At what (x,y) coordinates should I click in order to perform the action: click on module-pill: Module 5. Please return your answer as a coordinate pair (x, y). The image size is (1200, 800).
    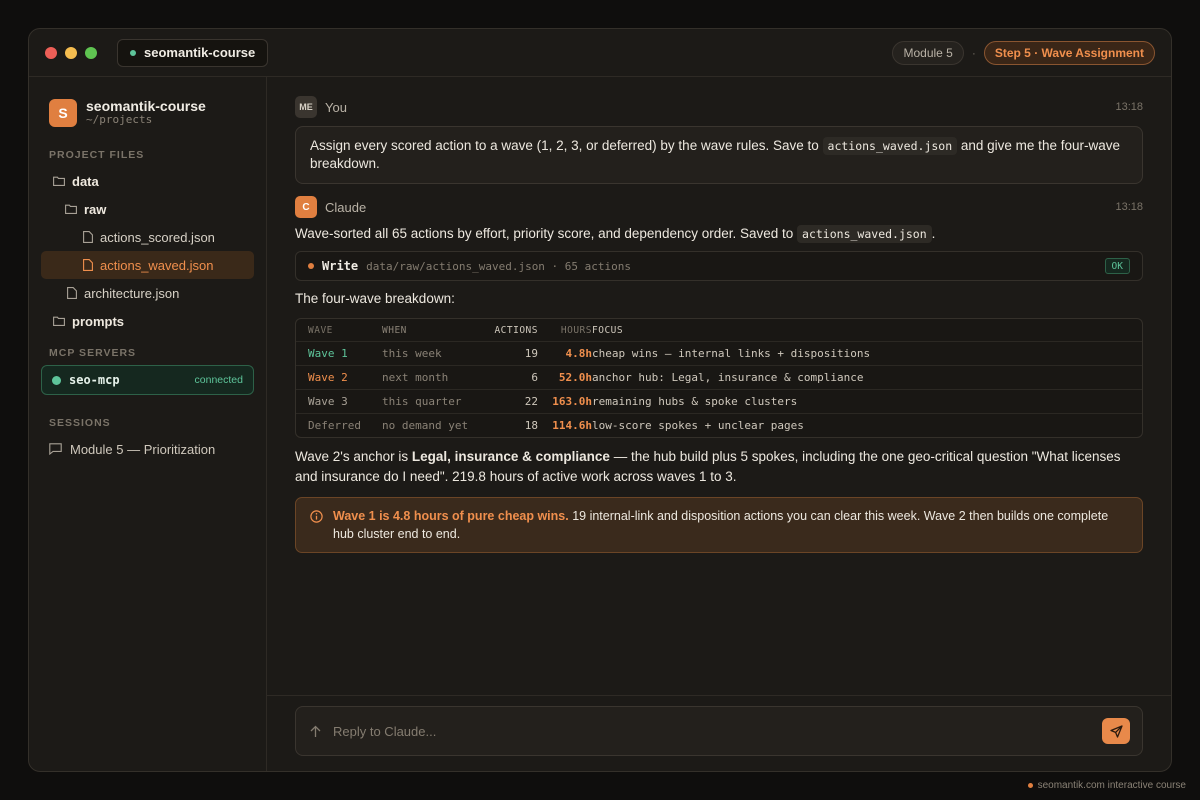
    Looking at the image, I should click on (928, 52).